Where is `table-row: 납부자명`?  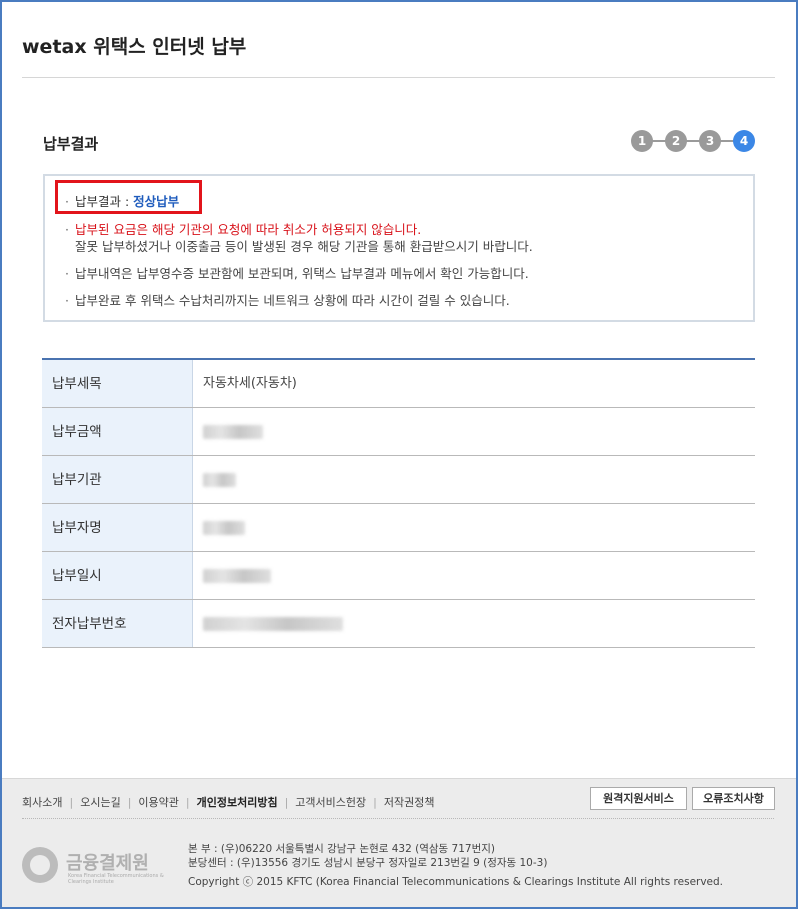 table-row: 납부자명 is located at coordinates (398, 528).